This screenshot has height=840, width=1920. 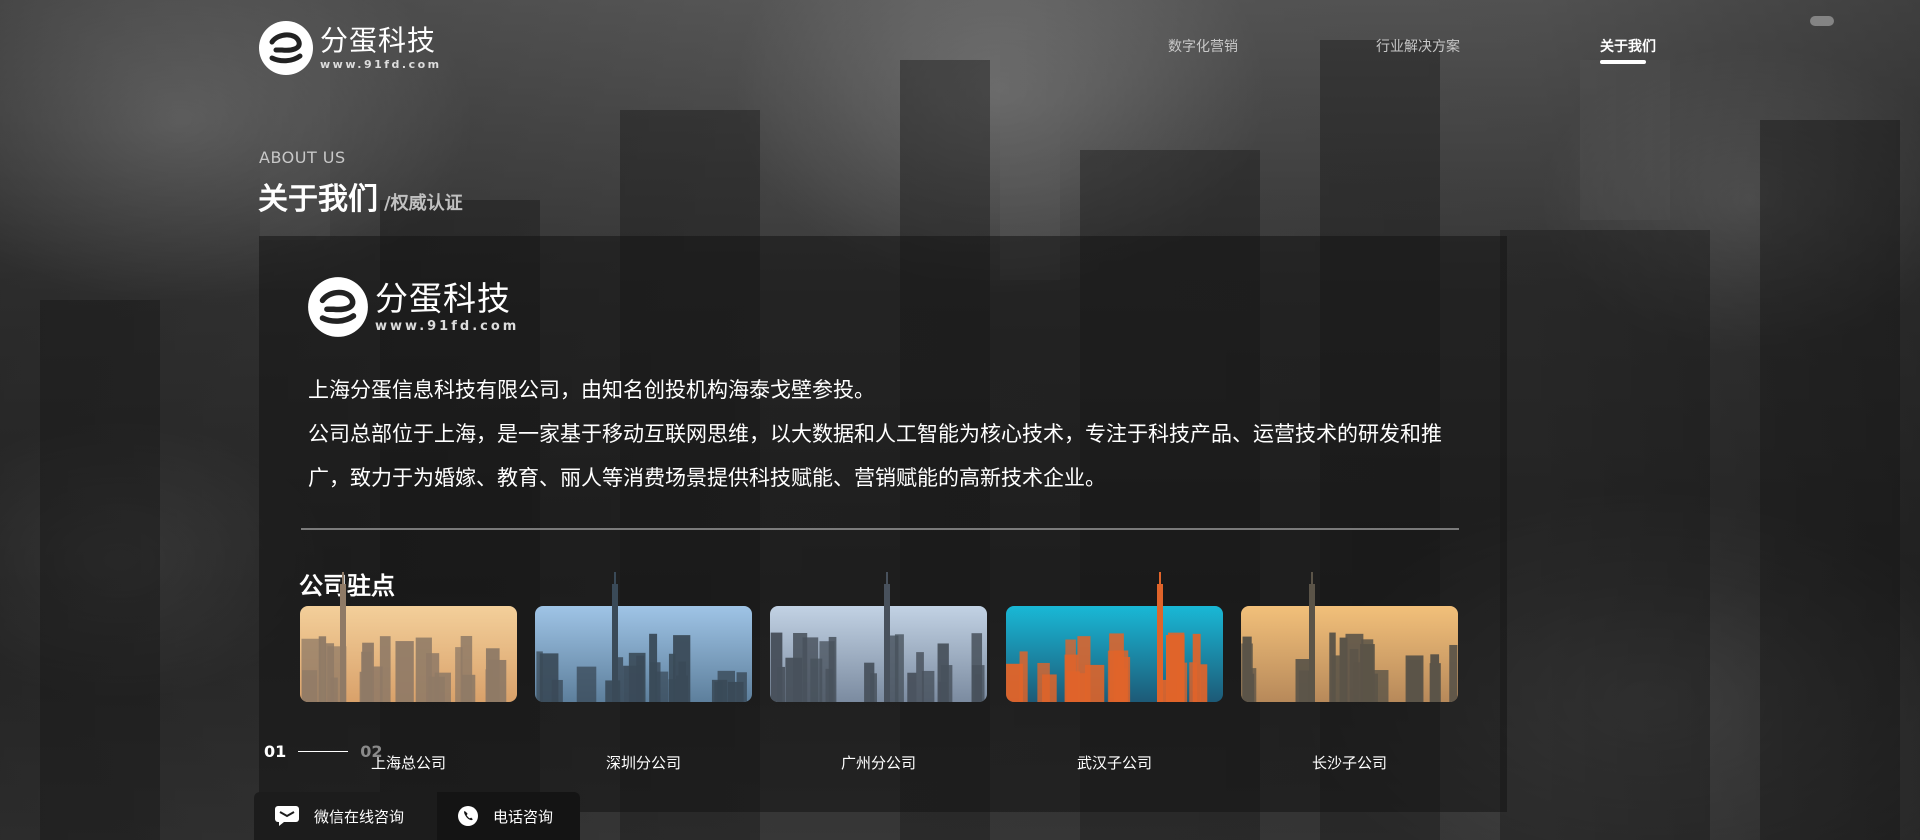 What do you see at coordinates (878, 763) in the screenshot?
I see `office-name: 广州分公司` at bounding box center [878, 763].